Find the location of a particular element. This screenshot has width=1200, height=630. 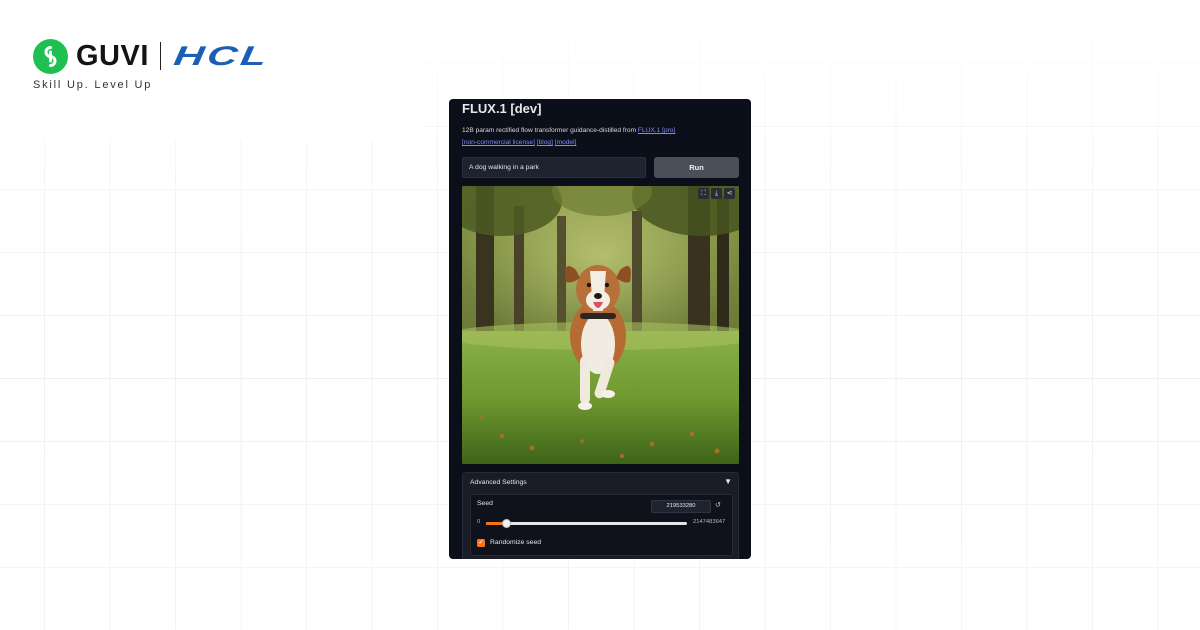

dog-in-park-image is located at coordinates (600, 325).